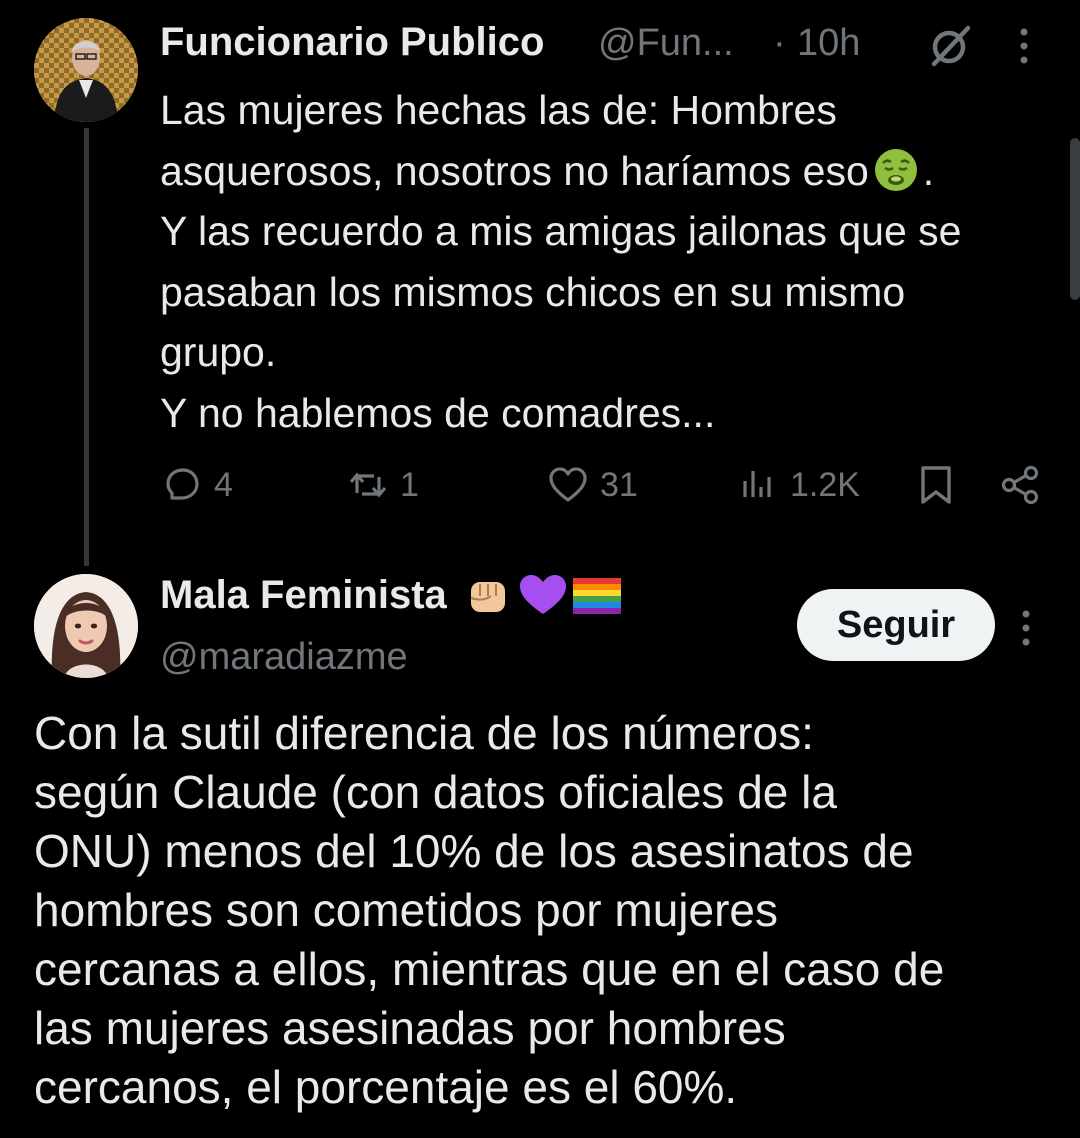  Describe the element at coordinates (487, 597) in the screenshot. I see `raised-fist-icon` at that location.